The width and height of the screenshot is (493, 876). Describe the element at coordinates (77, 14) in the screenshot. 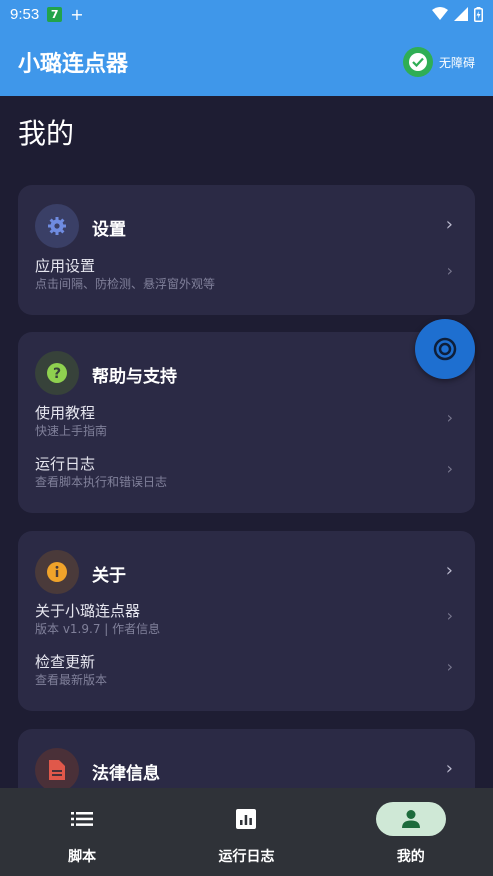

I see `plus-icon: +` at that location.